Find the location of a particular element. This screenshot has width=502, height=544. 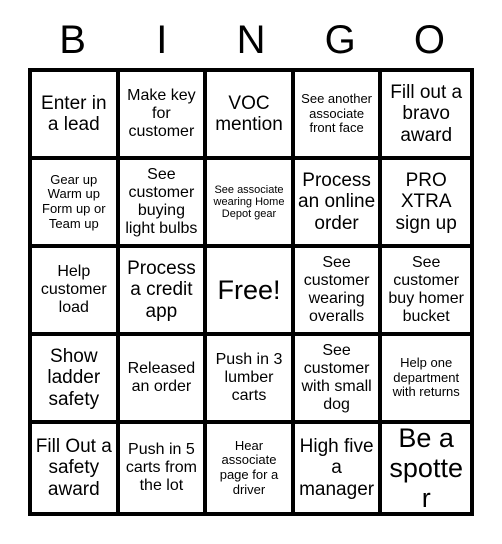

bingo-header-letter-i: I is located at coordinates (162, 40).